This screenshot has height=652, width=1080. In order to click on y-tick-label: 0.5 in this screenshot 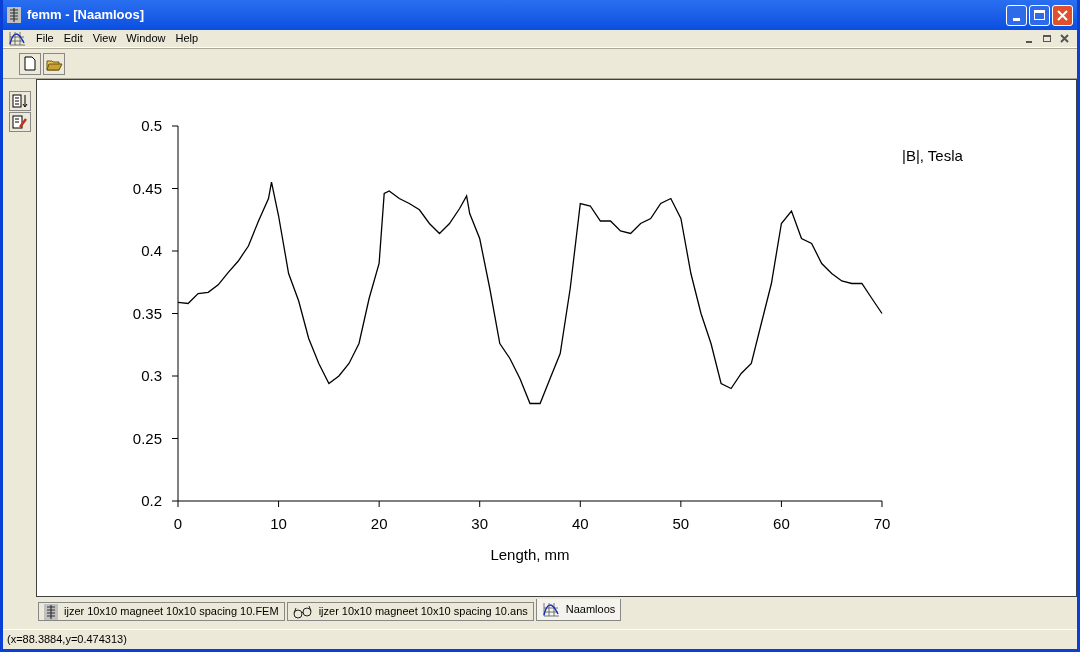, I will do `click(151, 125)`.